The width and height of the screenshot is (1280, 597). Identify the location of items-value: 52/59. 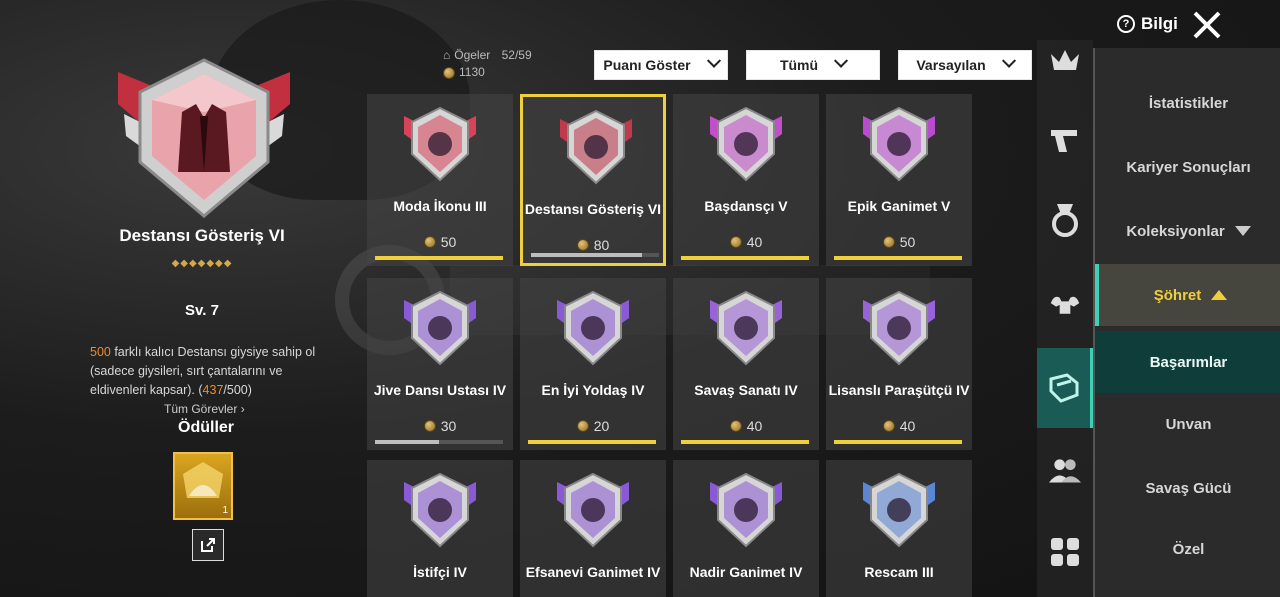
(516, 55).